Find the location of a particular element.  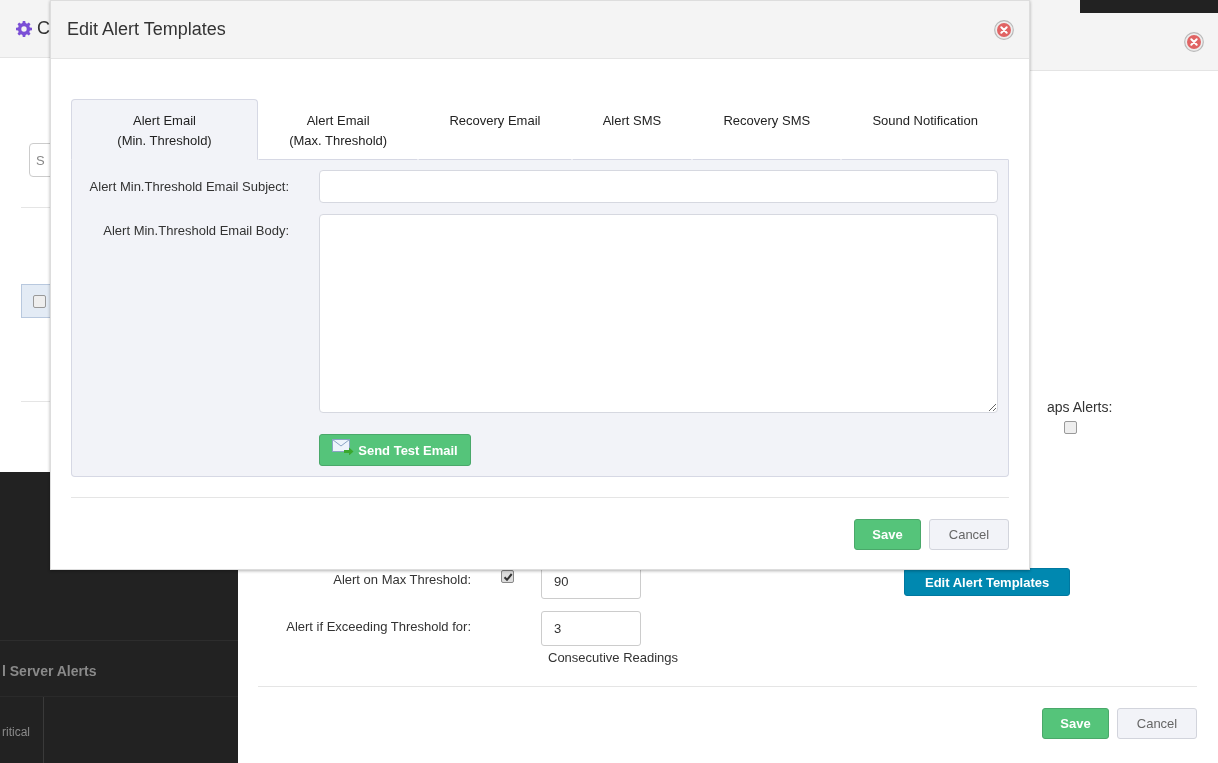

subject-field is located at coordinates (658, 186).